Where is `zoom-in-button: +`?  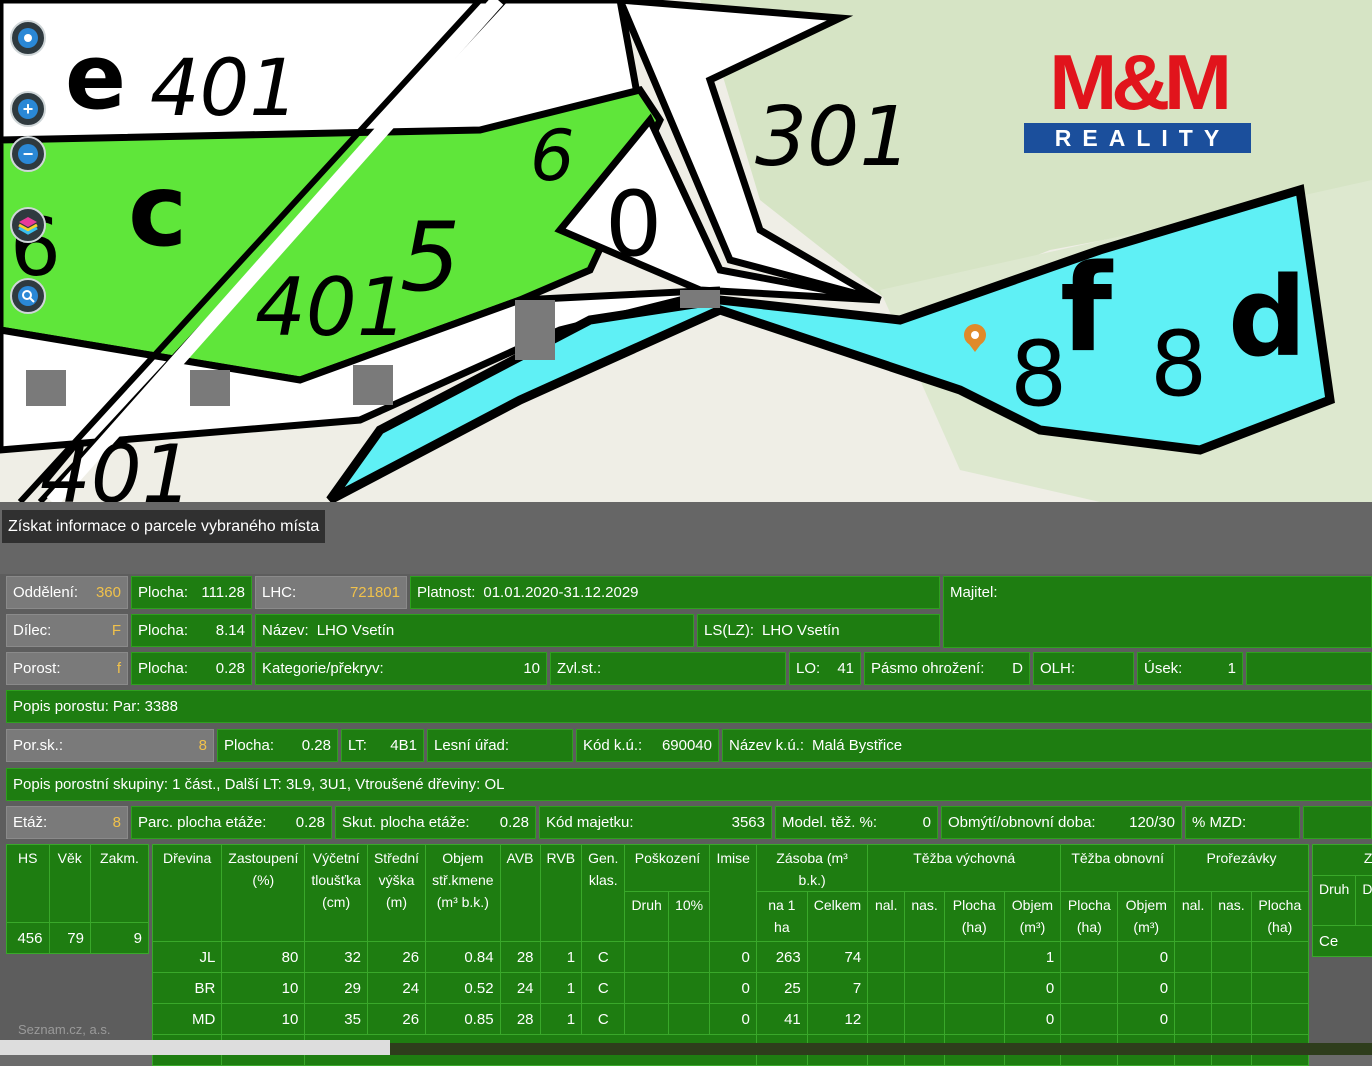 zoom-in-button: + is located at coordinates (28, 109).